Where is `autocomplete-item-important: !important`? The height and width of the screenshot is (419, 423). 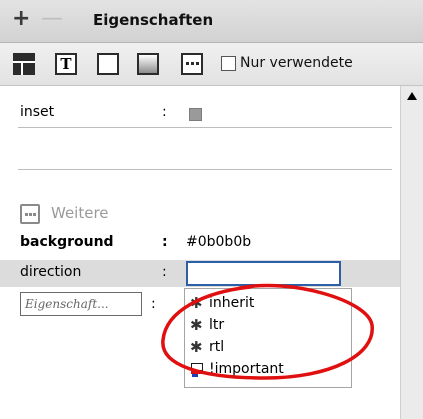
autocomplete-item-important: !important is located at coordinates (268, 370).